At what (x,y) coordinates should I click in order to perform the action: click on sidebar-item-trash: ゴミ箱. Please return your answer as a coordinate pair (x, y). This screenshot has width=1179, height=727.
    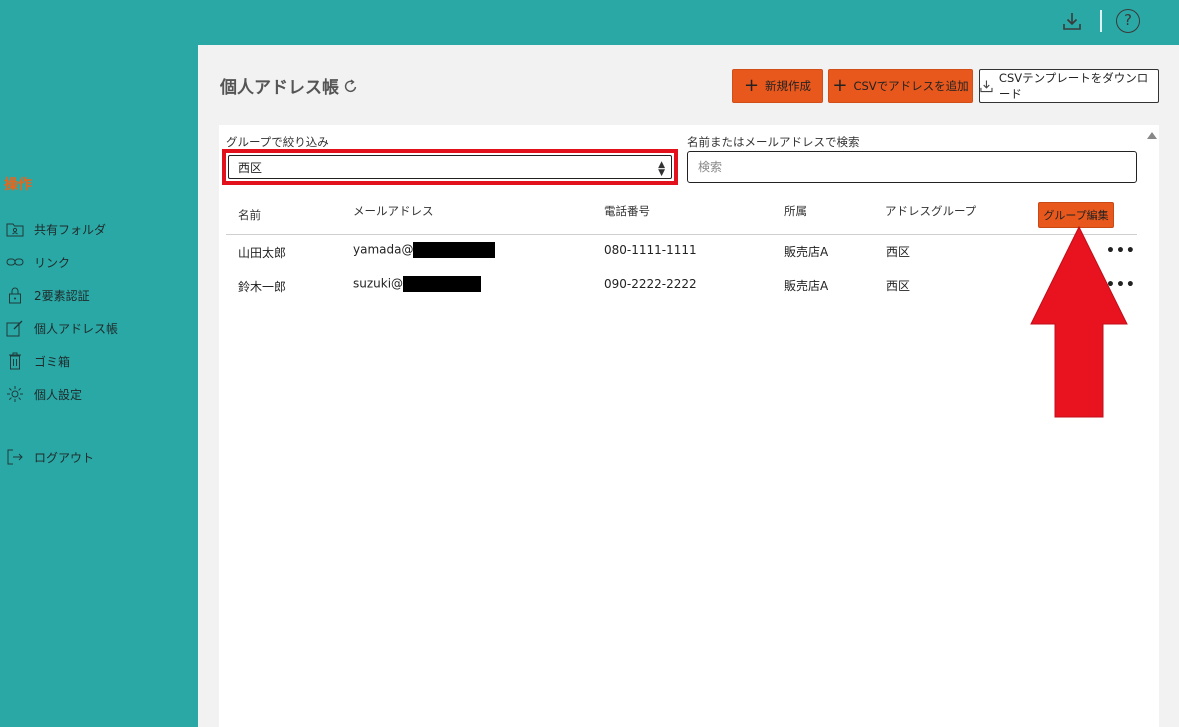
    Looking at the image, I should click on (38, 361).